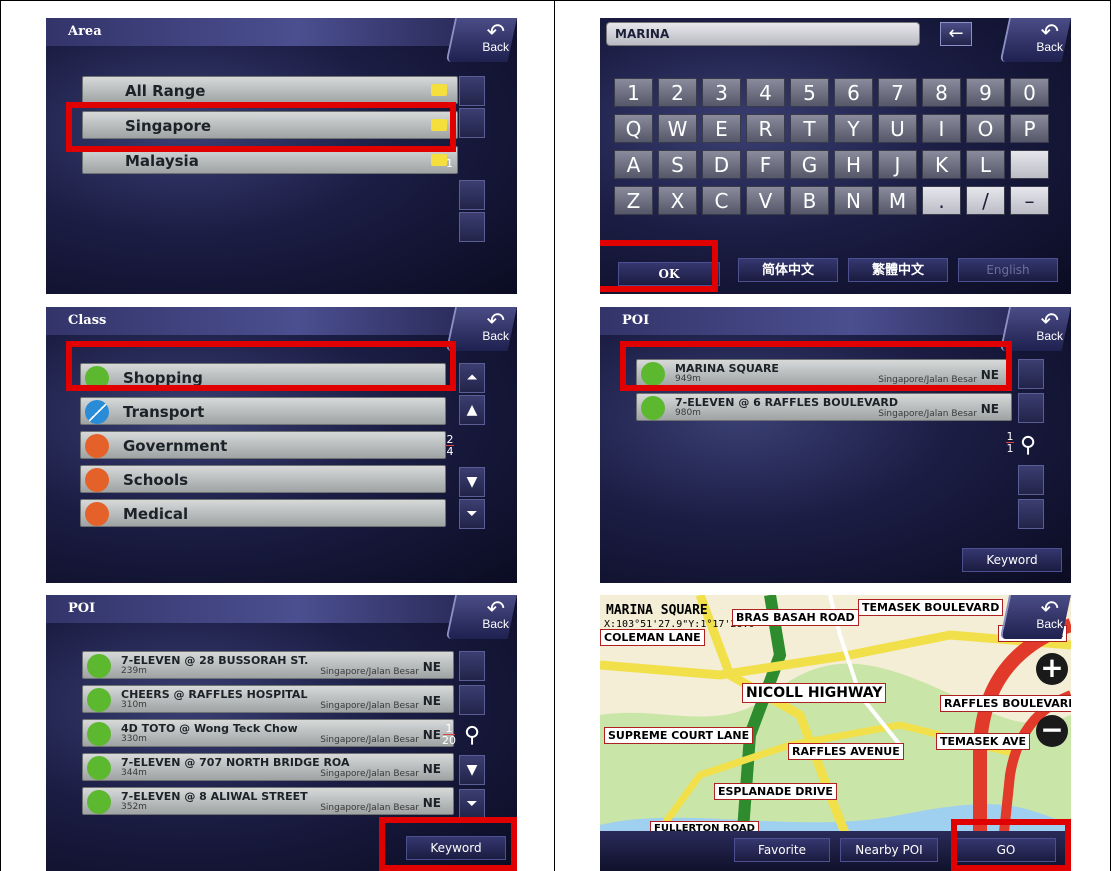 Image resolution: width=1111 pixels, height=871 pixels. What do you see at coordinates (721, 92) in the screenshot?
I see `key-3: 3` at bounding box center [721, 92].